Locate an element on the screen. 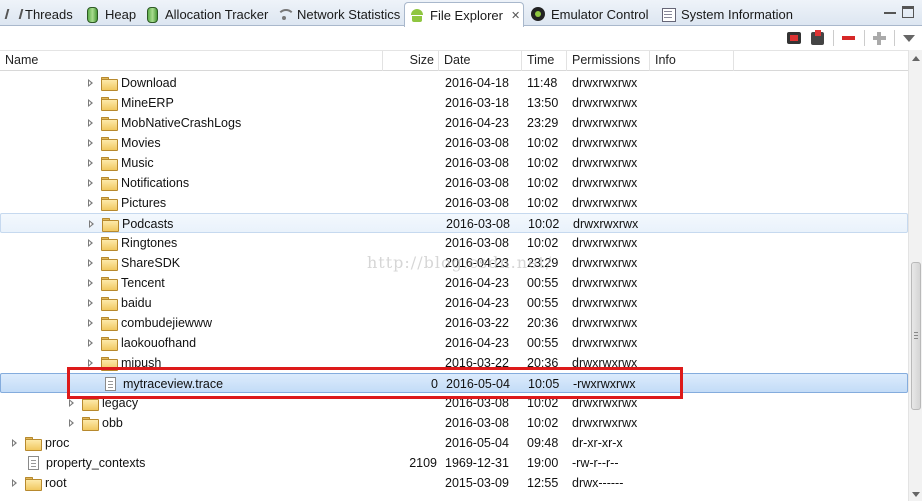 The width and height of the screenshot is (922, 501). minimize-icon is located at coordinates (890, 10).